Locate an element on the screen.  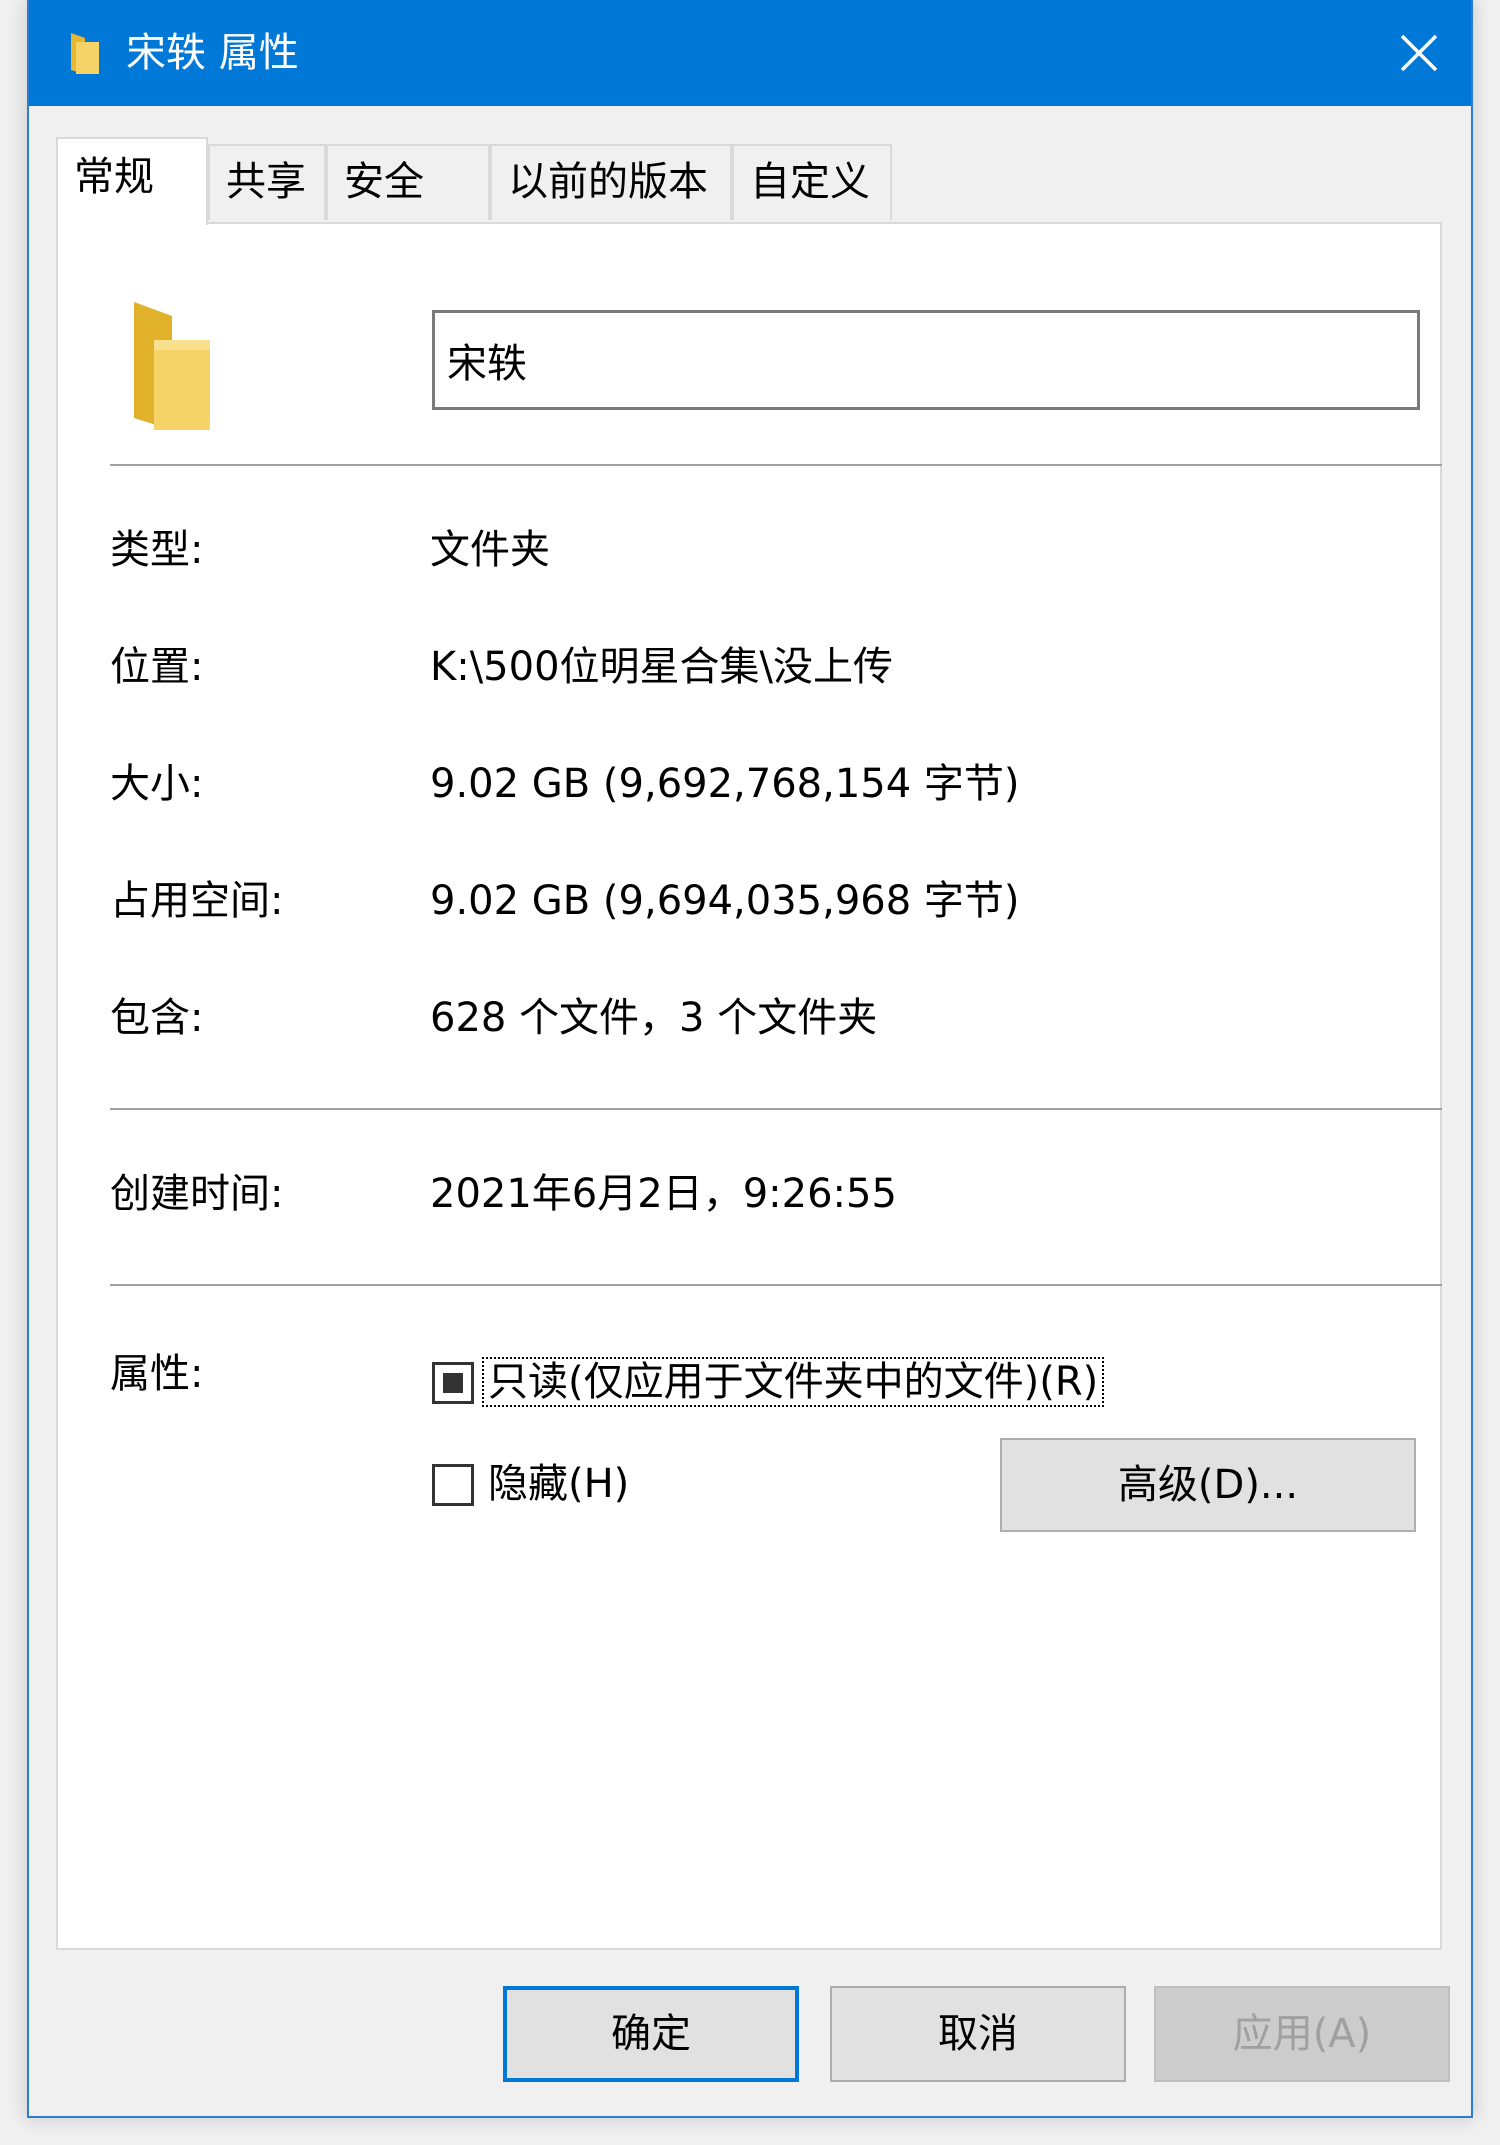
title-bar: 宋轶 属性 is located at coordinates (750, 53).